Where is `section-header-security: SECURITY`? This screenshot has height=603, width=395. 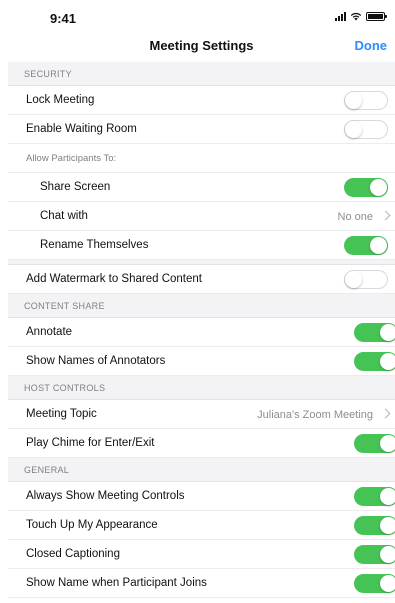 section-header-security: SECURITY is located at coordinates (201, 74).